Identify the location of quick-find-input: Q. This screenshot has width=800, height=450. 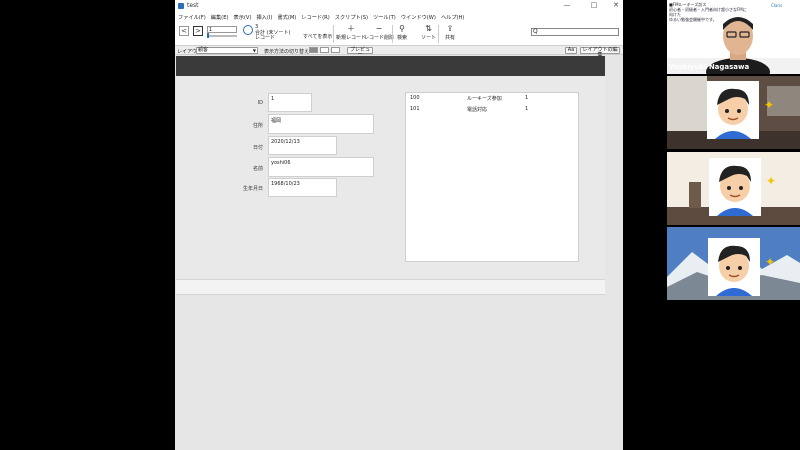
(575, 32).